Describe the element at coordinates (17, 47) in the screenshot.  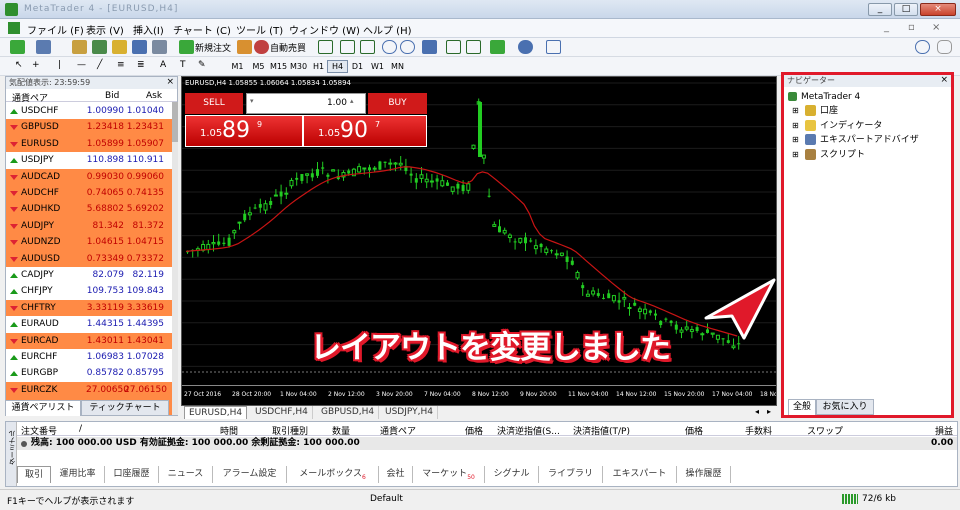
I see `new-chart-icon` at that location.